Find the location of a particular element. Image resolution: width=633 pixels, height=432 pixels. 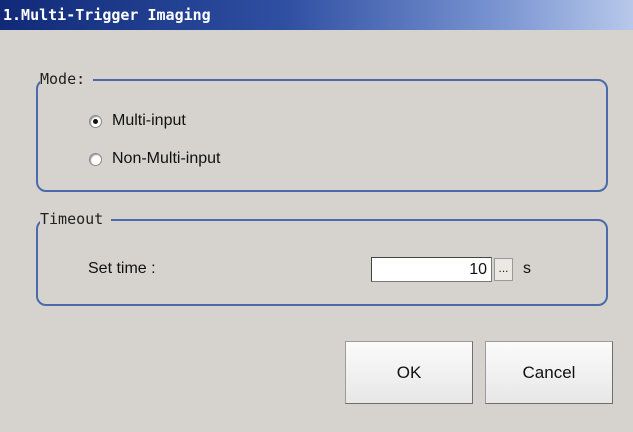

window-title: 1.Multi-Trigger Imaging is located at coordinates (316, 15).